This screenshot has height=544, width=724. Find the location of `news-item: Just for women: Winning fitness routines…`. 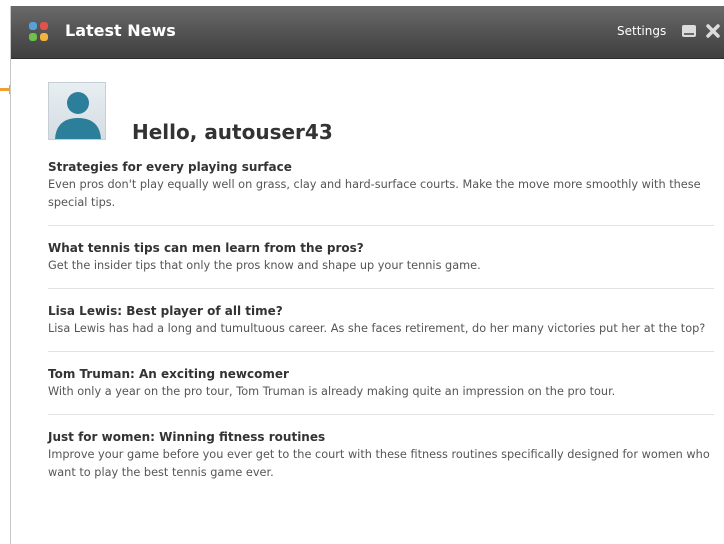

news-item: Just for women: Winning fitness routines… is located at coordinates (381, 461).